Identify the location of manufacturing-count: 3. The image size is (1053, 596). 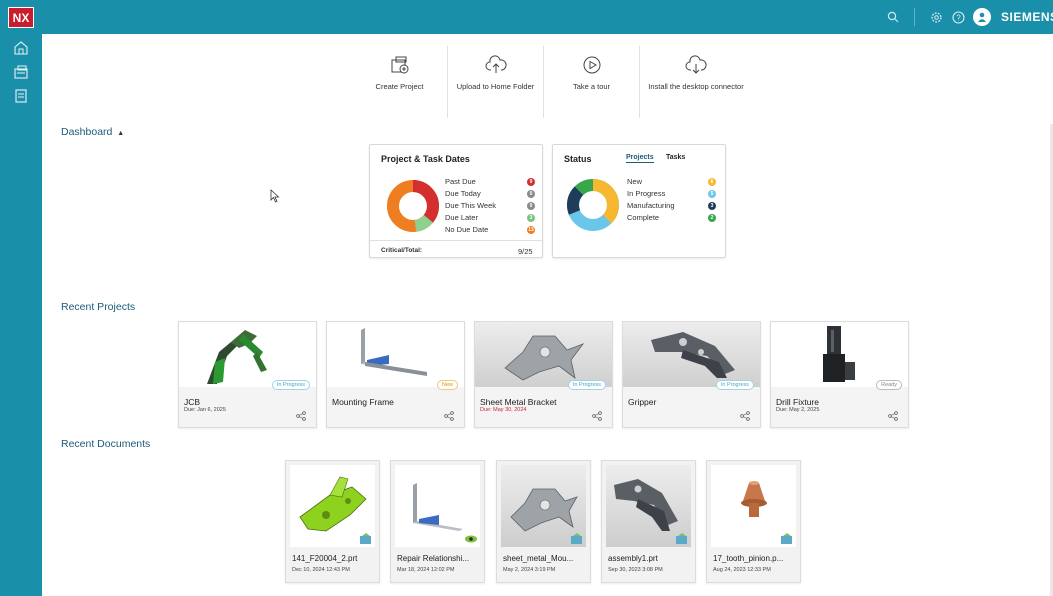
(712, 206).